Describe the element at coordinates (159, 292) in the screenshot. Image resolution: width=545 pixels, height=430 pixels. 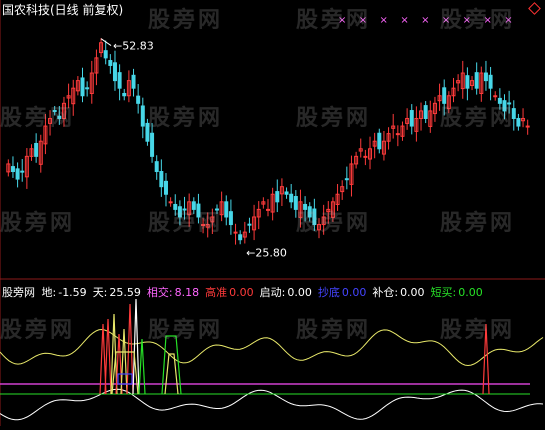
I see `indicator-label: 相交:` at that location.